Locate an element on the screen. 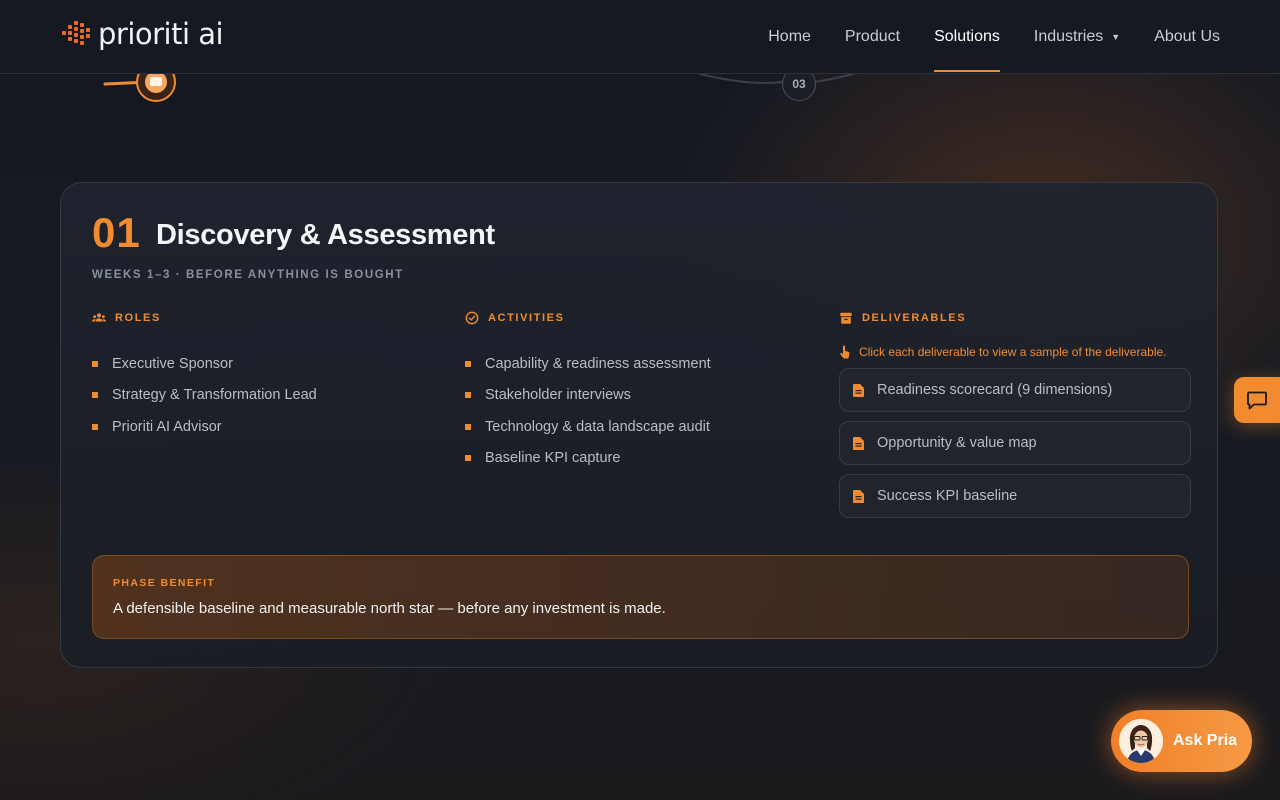 This screenshot has width=1280, height=800. roles-label: ROLES is located at coordinates (138, 318).